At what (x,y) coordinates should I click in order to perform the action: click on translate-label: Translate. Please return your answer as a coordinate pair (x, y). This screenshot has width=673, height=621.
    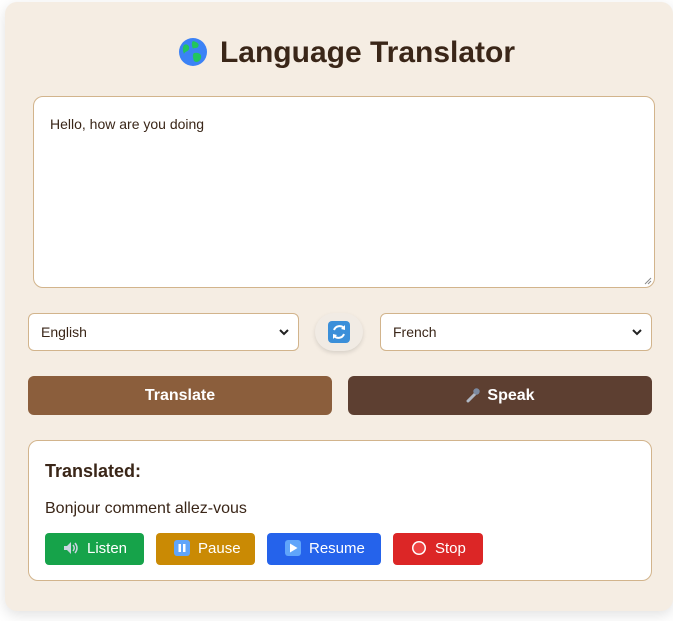
    Looking at the image, I should click on (180, 395).